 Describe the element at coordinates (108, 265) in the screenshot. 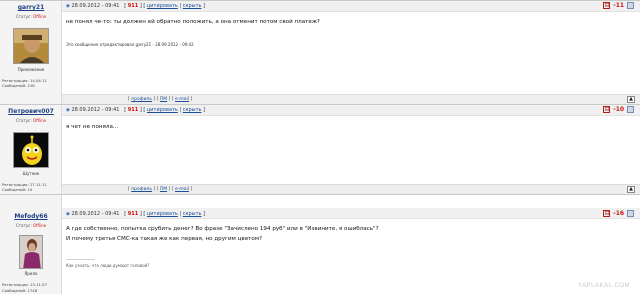

I see `signature: Как узнать, что люди думают головой?` at that location.